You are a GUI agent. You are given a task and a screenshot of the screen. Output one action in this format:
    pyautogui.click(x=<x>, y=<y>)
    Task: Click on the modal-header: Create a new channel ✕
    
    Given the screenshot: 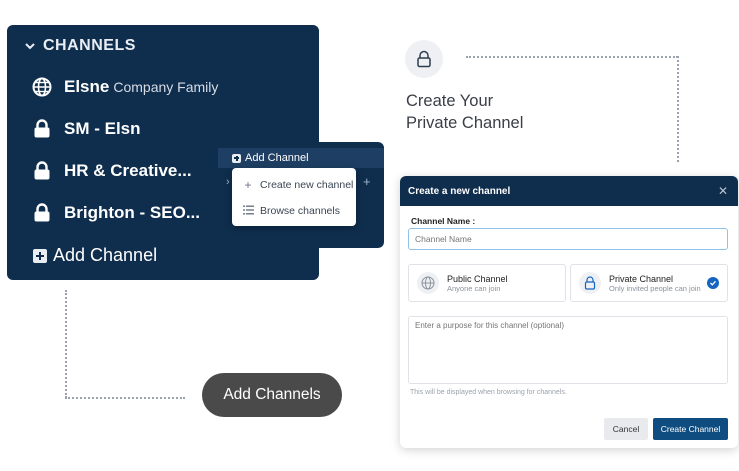 What is the action you would take?
    pyautogui.click(x=569, y=191)
    